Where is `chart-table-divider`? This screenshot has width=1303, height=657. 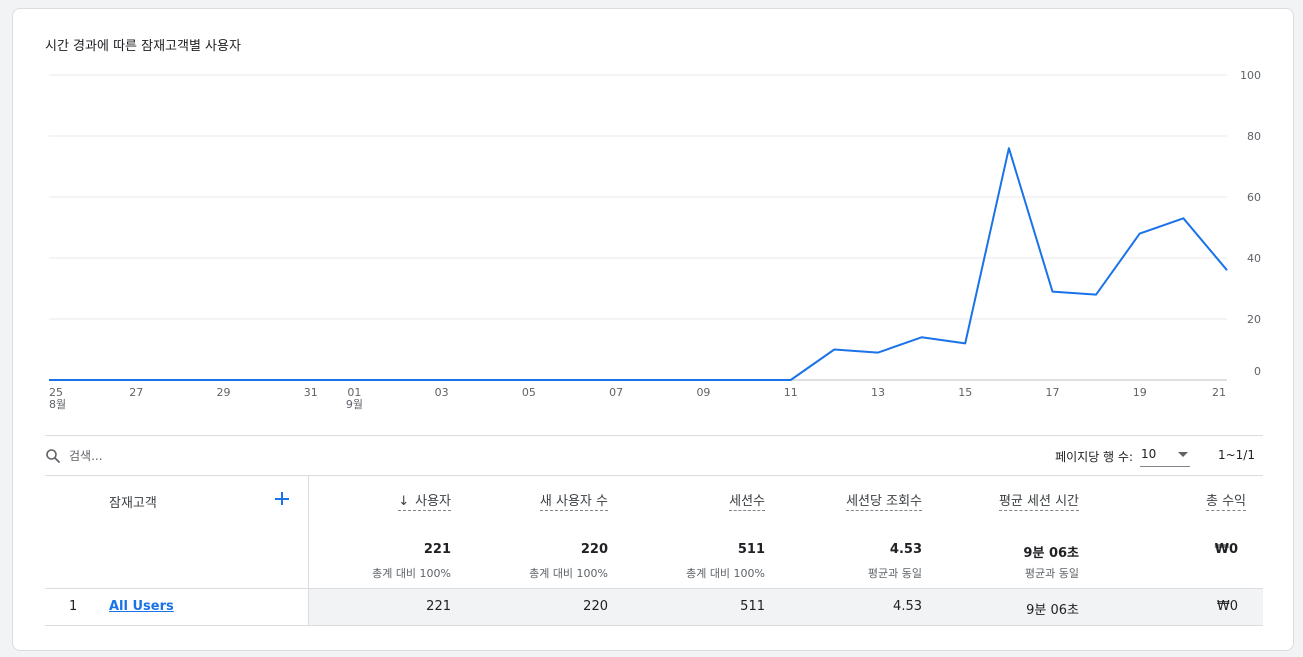
chart-table-divider is located at coordinates (654, 435).